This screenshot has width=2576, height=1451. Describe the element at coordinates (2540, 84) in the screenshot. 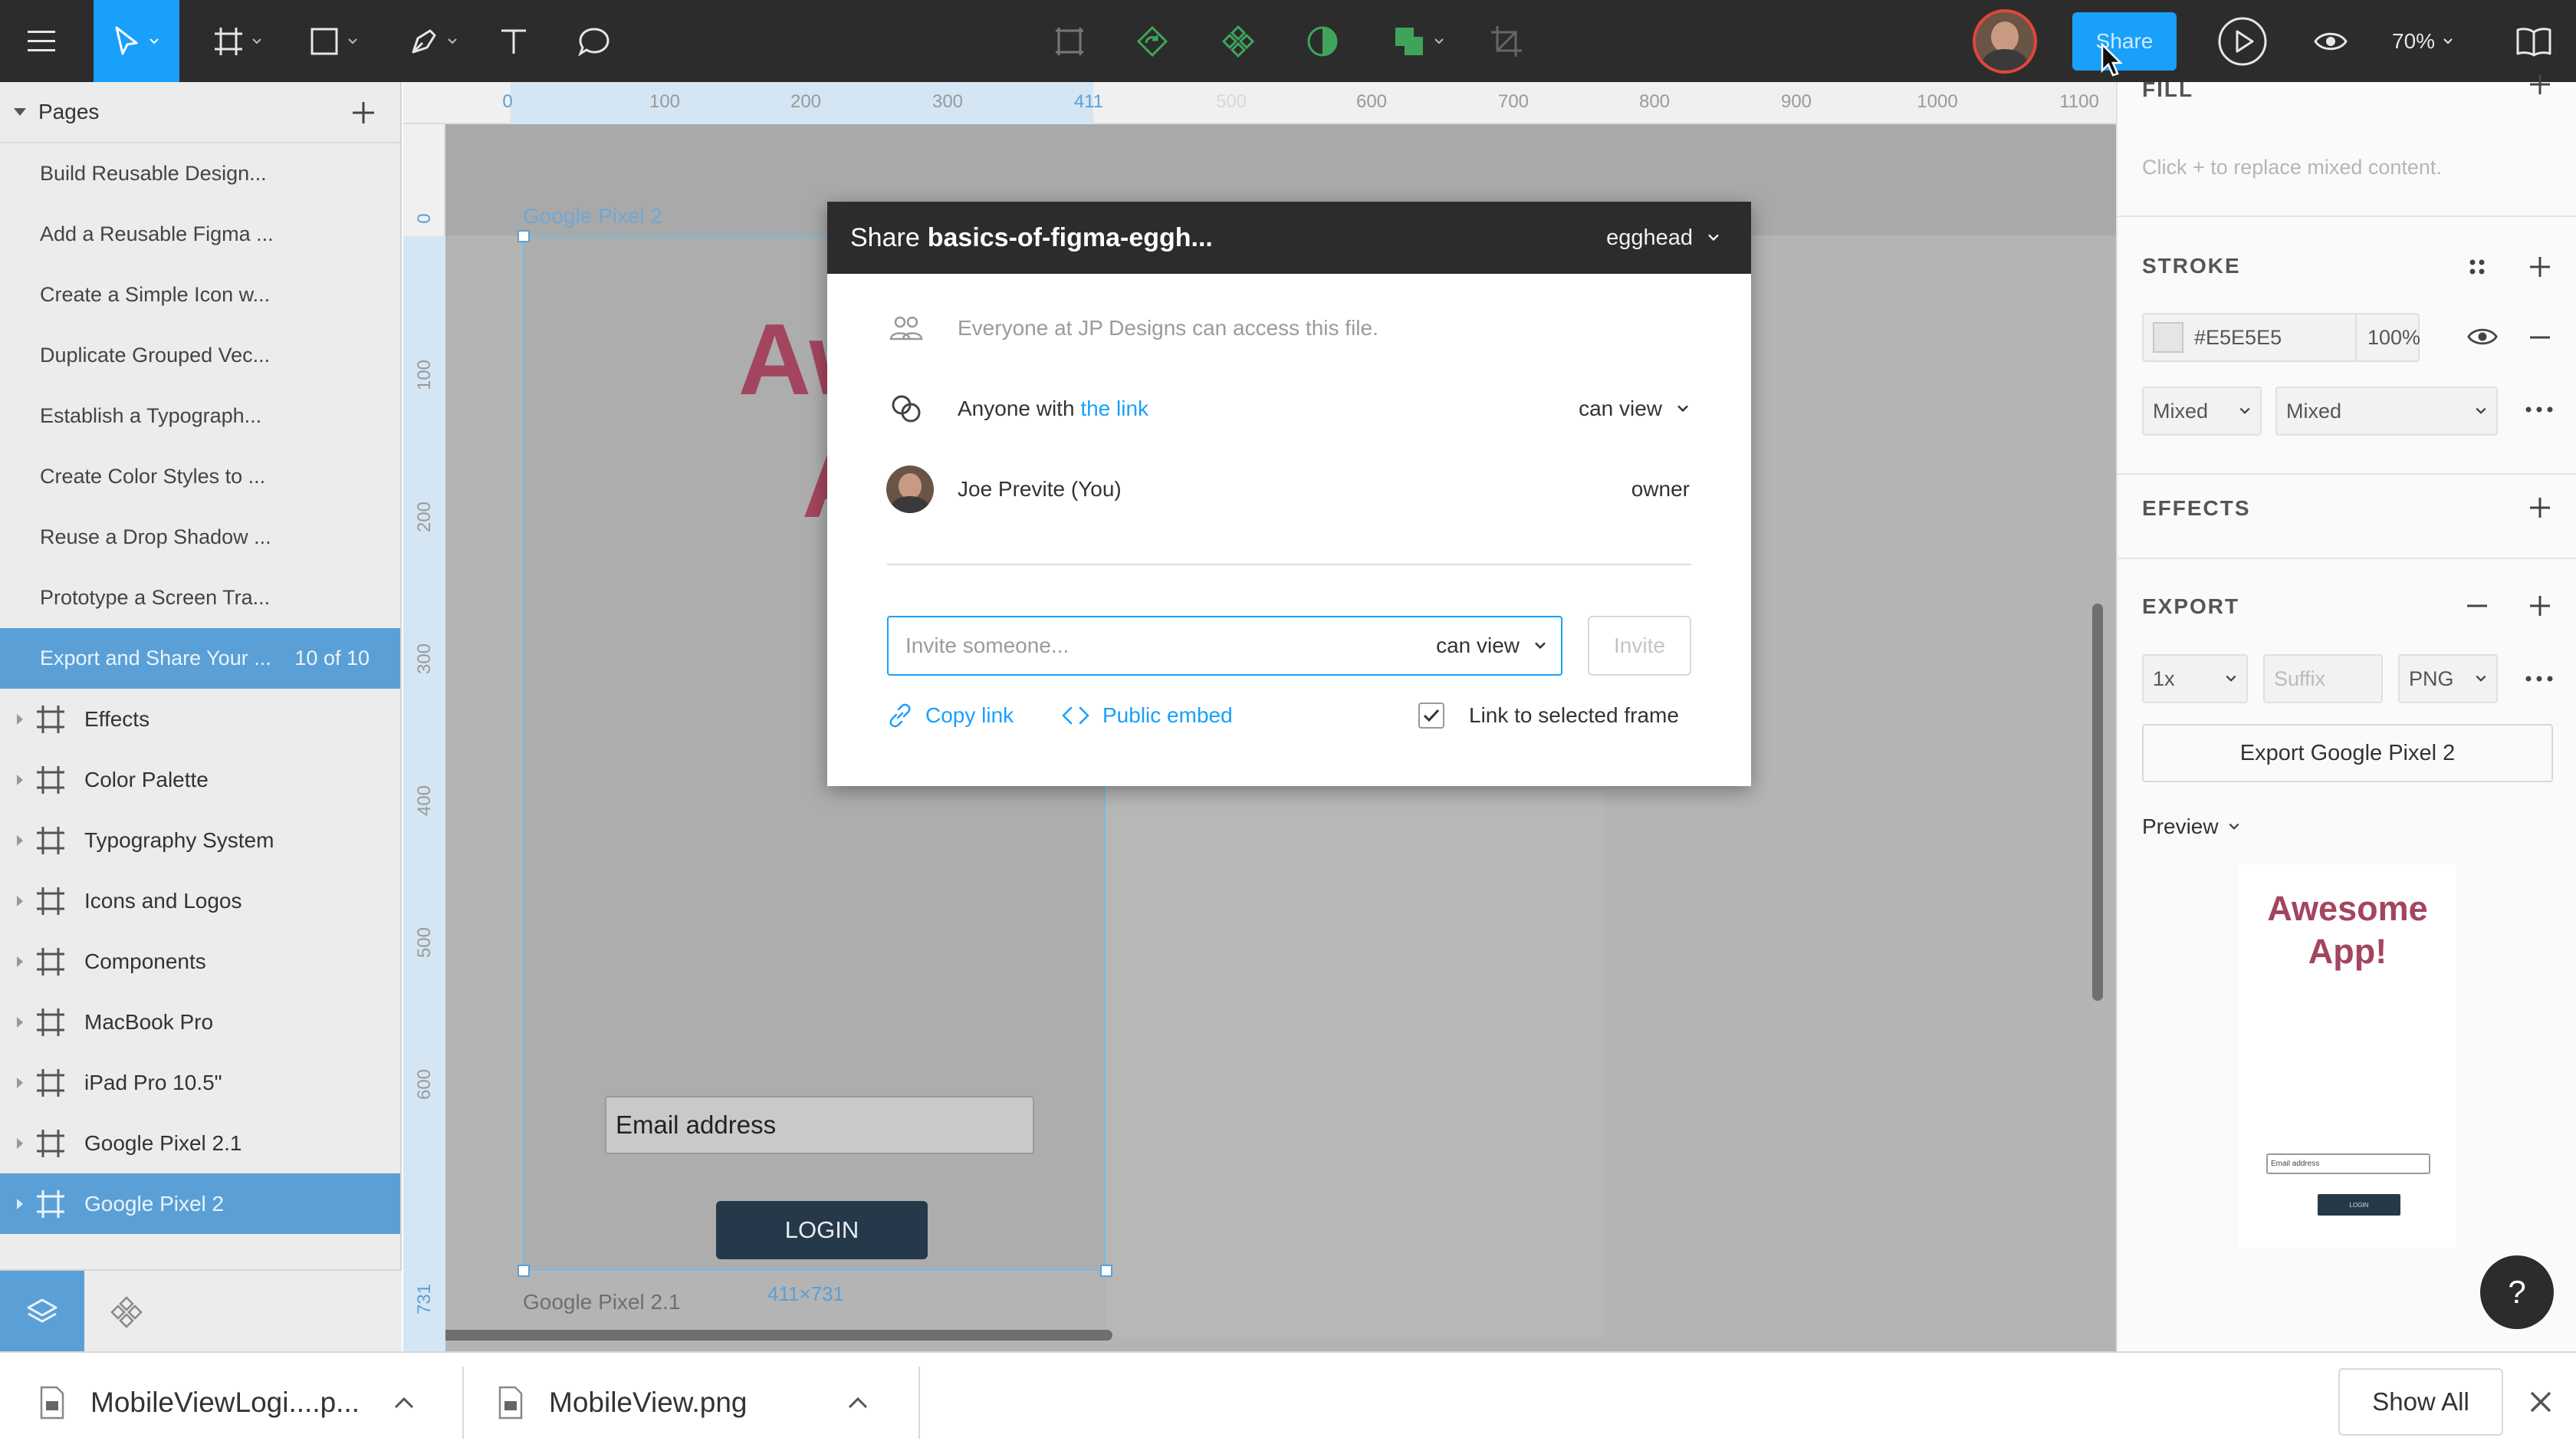

I see `add-fill-plus-icon` at that location.